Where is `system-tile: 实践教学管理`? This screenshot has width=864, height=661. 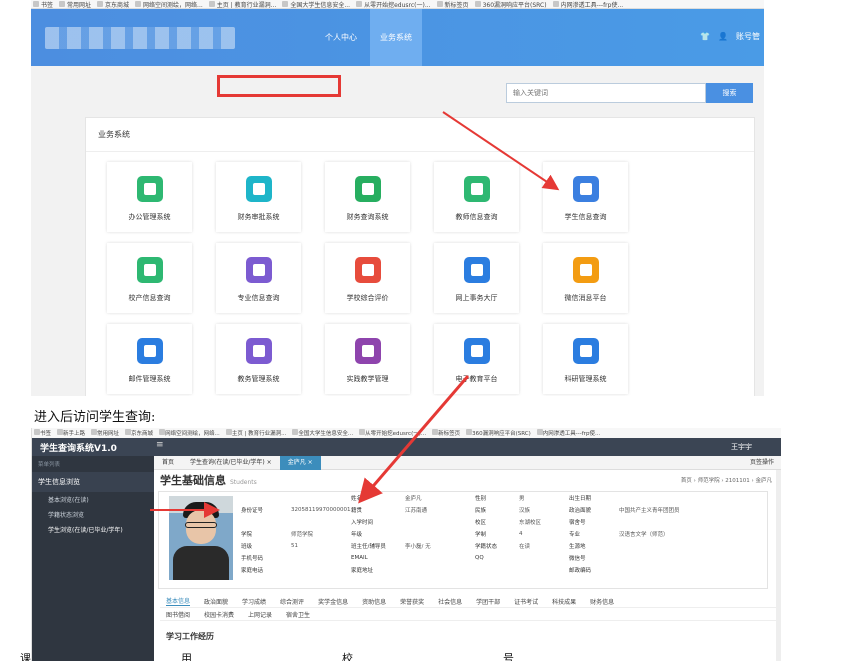 system-tile: 实践教学管理 is located at coordinates (367, 359).